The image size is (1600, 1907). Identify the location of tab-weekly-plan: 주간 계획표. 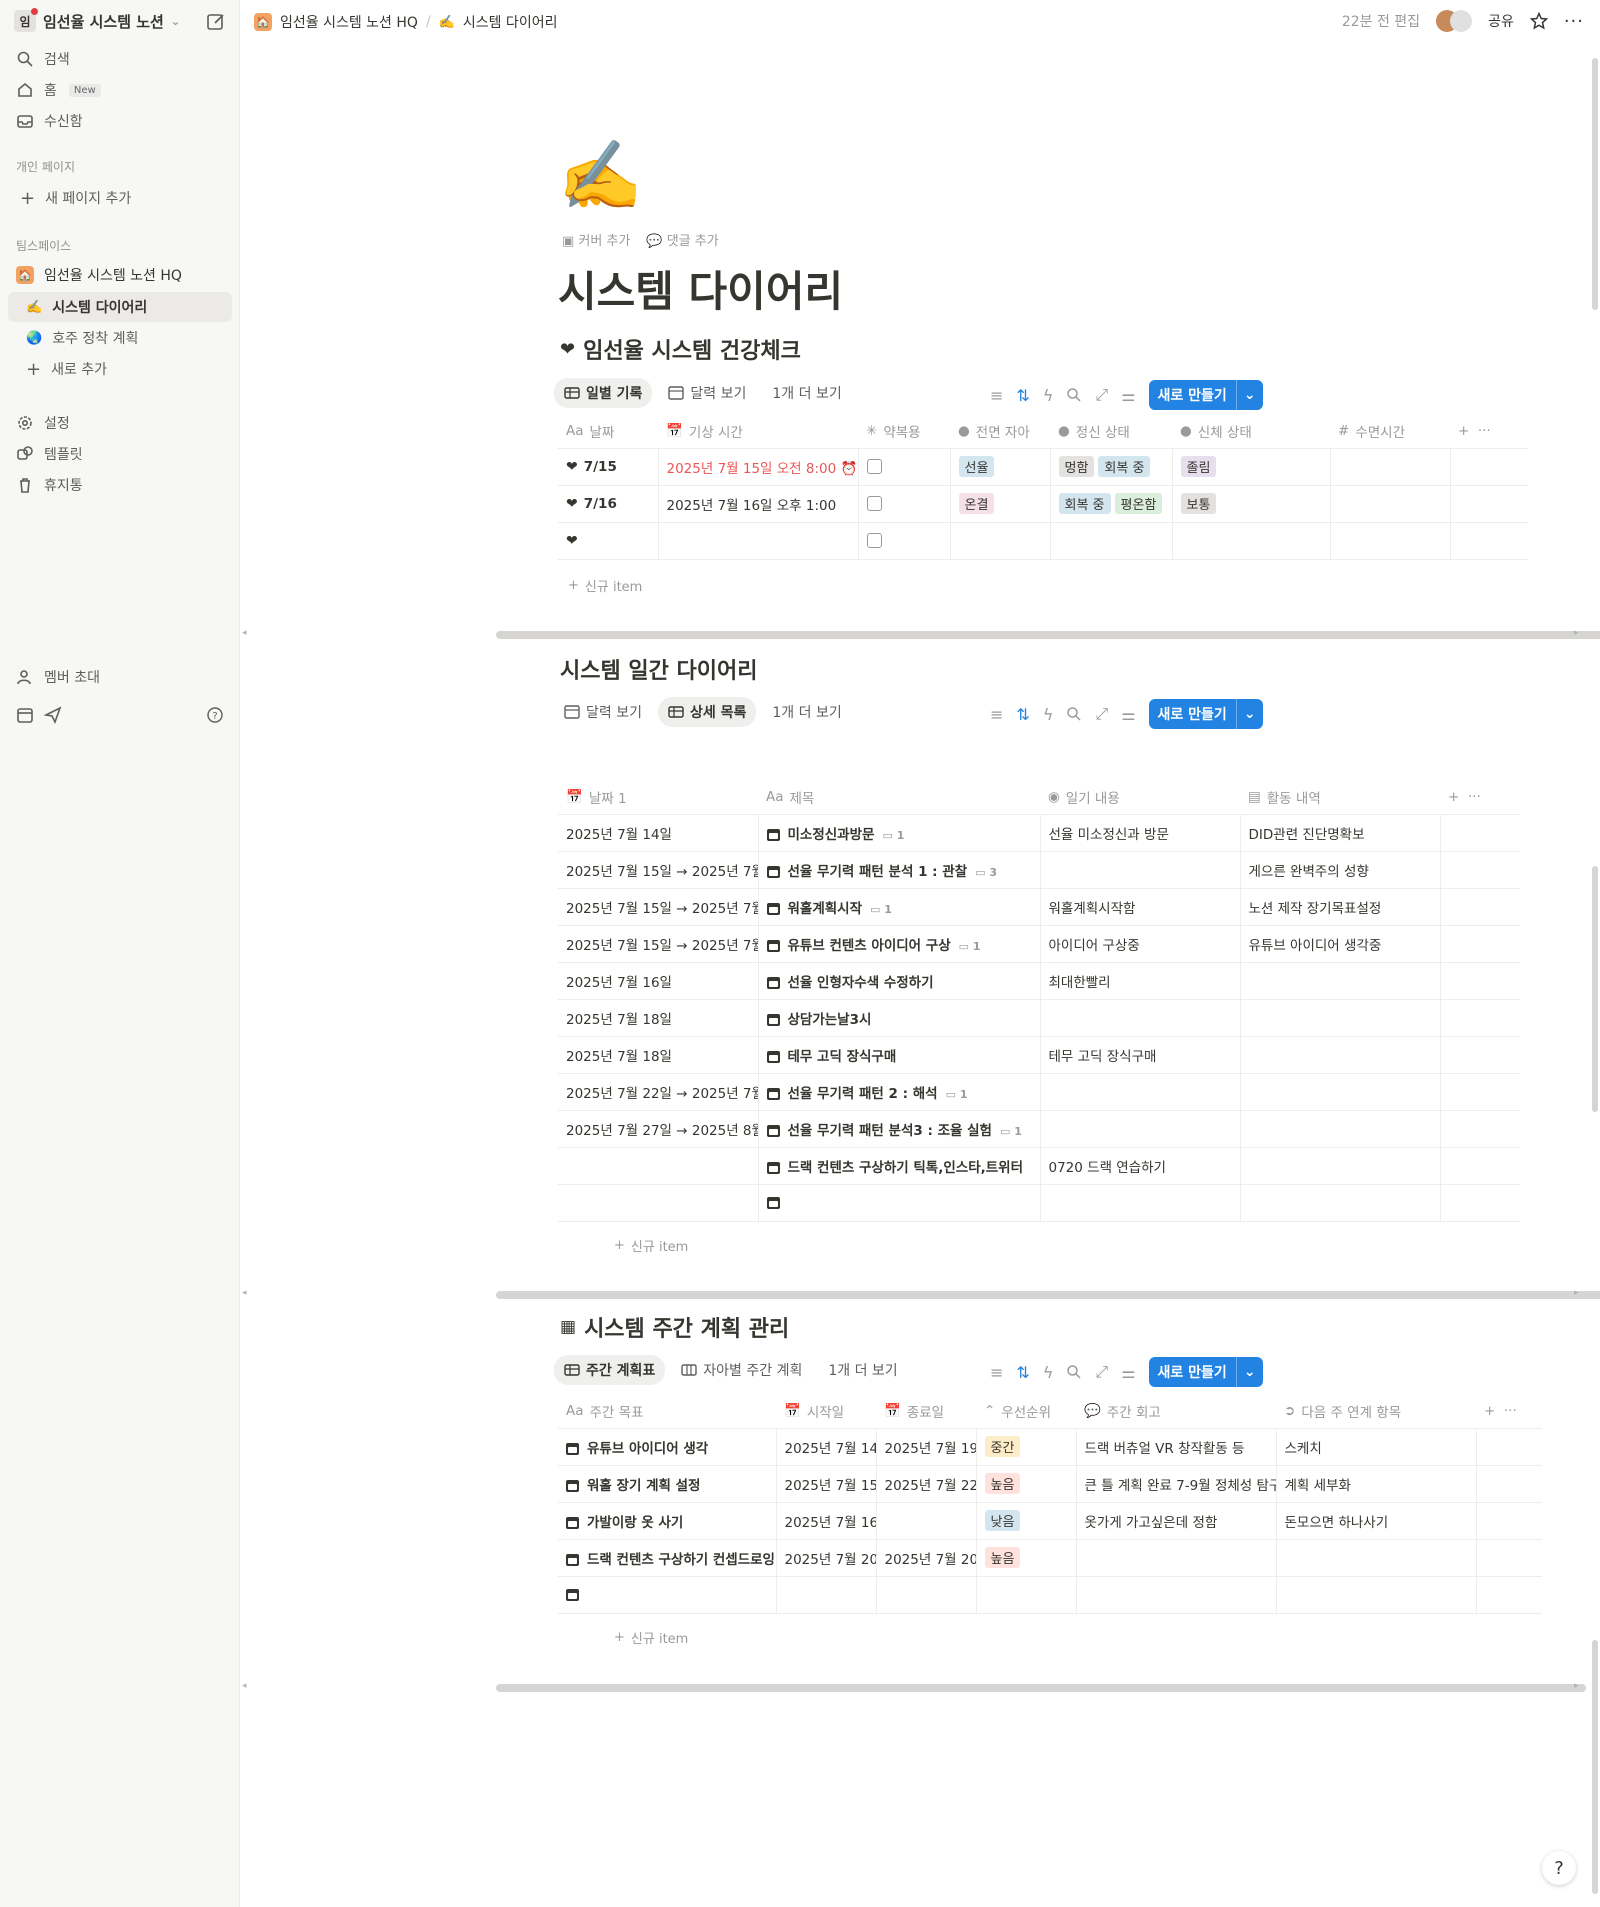
(610, 1370).